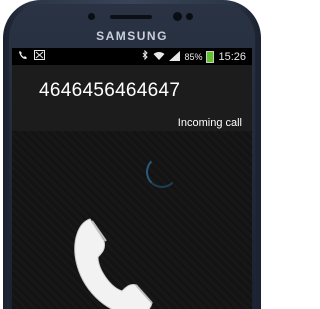 Image resolution: width=320 pixels, height=309 pixels. Describe the element at coordinates (177, 16) in the screenshot. I see `front-camera` at that location.